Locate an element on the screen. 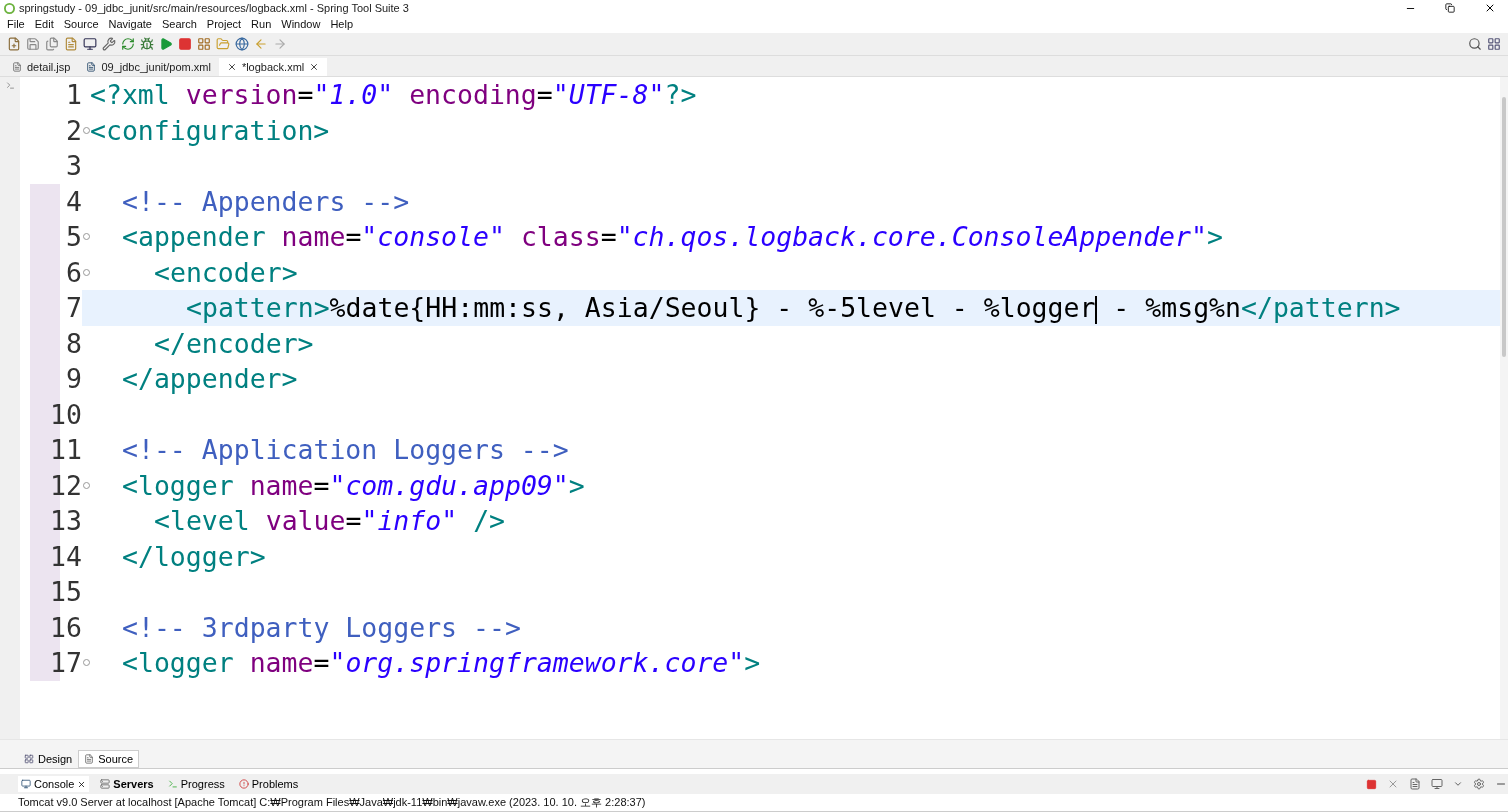 Image resolution: width=1508 pixels, height=812 pixels. warning-icon is located at coordinates (243, 784).